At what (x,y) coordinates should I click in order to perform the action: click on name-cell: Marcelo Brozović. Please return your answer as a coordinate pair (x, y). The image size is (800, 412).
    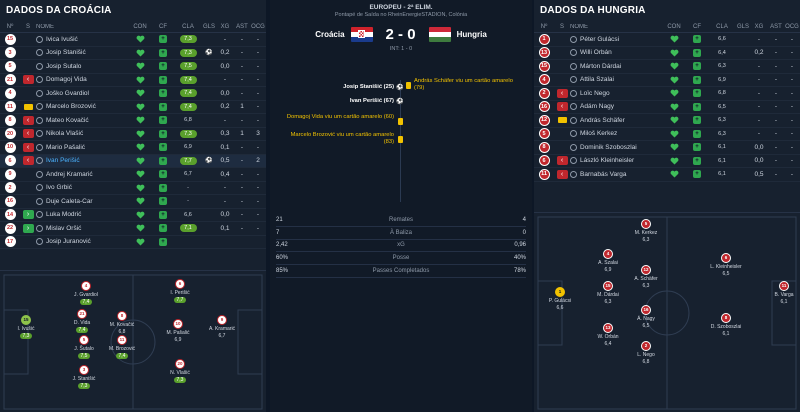
    Looking at the image, I should click on (82, 107).